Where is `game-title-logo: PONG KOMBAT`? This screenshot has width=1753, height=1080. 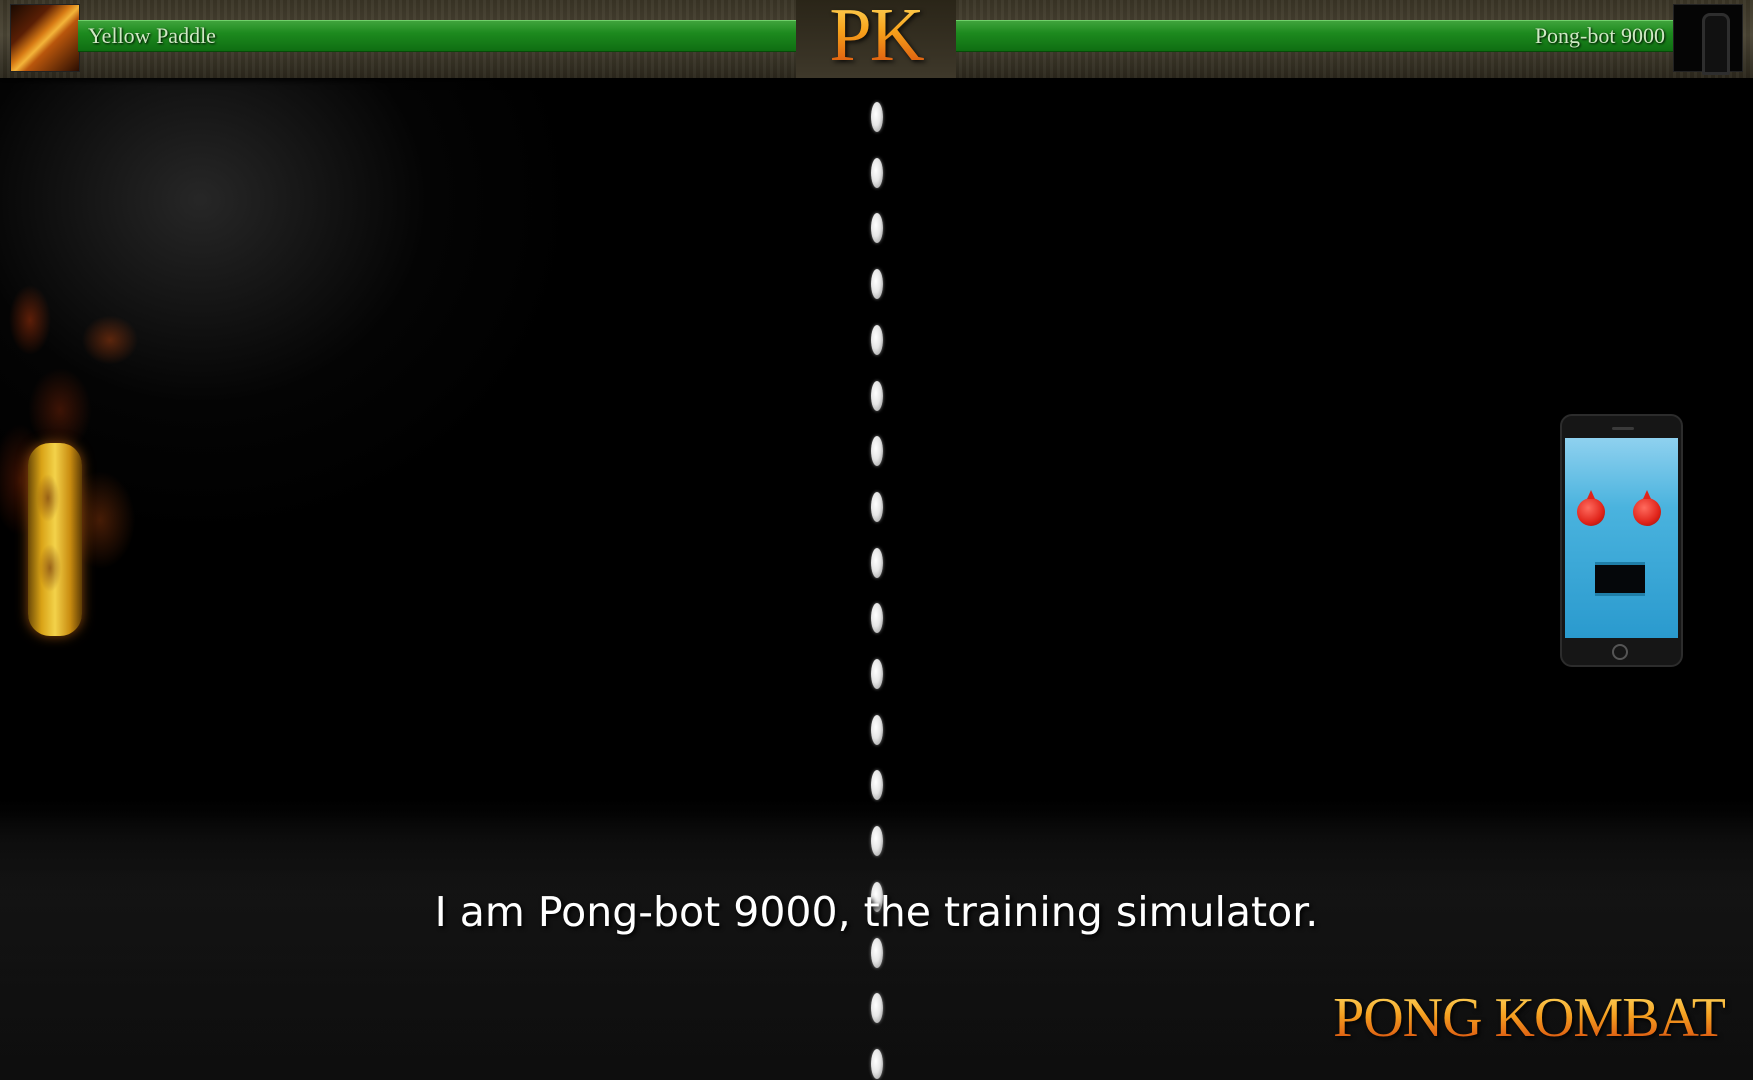 game-title-logo: PONG KOMBAT is located at coordinates (1529, 1018).